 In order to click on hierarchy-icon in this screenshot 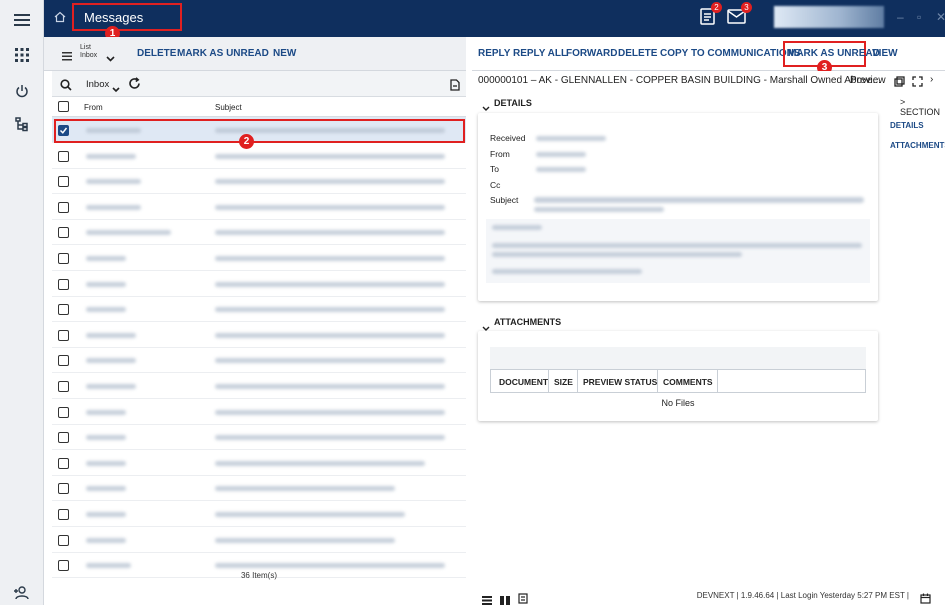, I will do `click(22, 125)`.